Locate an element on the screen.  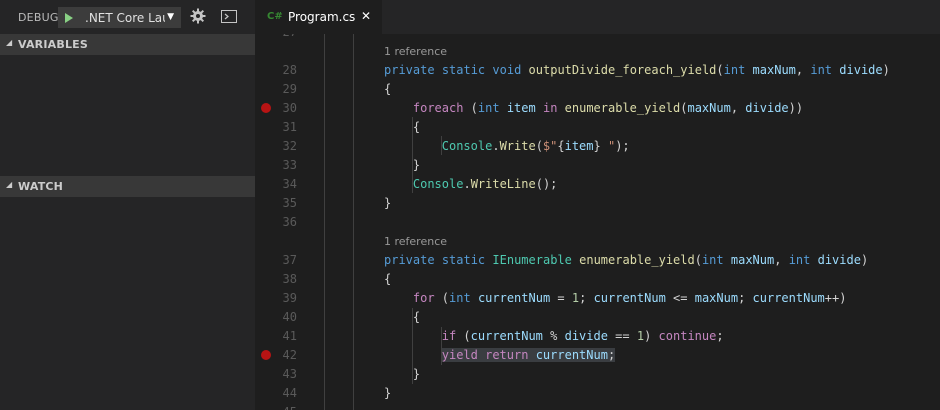
line-number: 29 is located at coordinates (289, 89).